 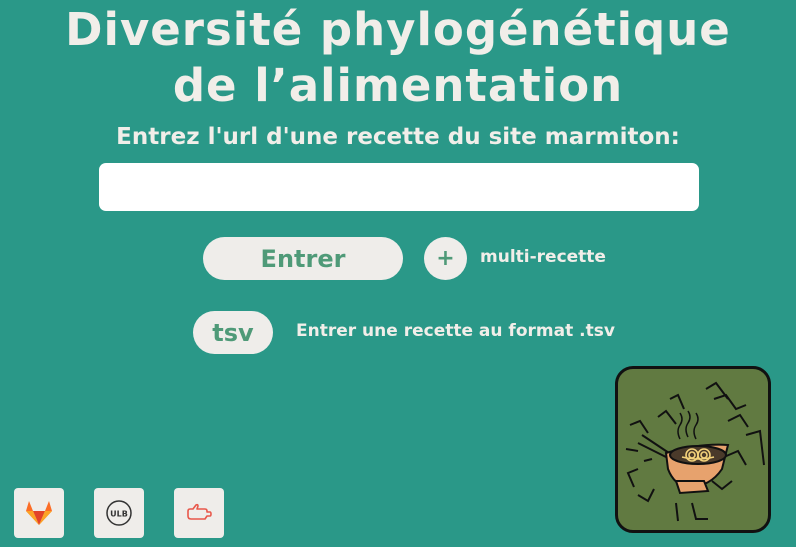 What do you see at coordinates (398, 85) in the screenshot?
I see `title-line-2: de l’alimentation` at bounding box center [398, 85].